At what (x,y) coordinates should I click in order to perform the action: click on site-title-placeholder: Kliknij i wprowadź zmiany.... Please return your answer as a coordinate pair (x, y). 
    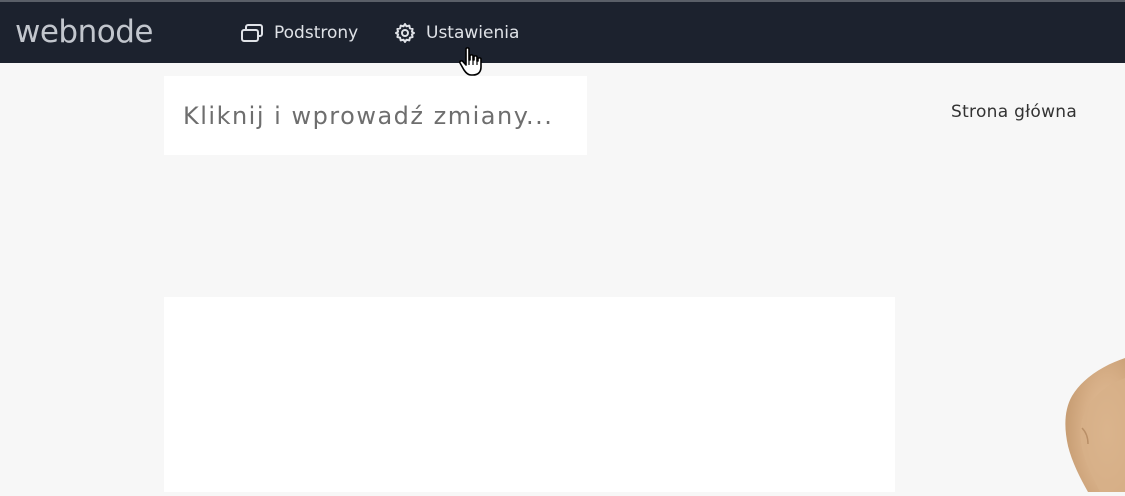
    Looking at the image, I should click on (368, 115).